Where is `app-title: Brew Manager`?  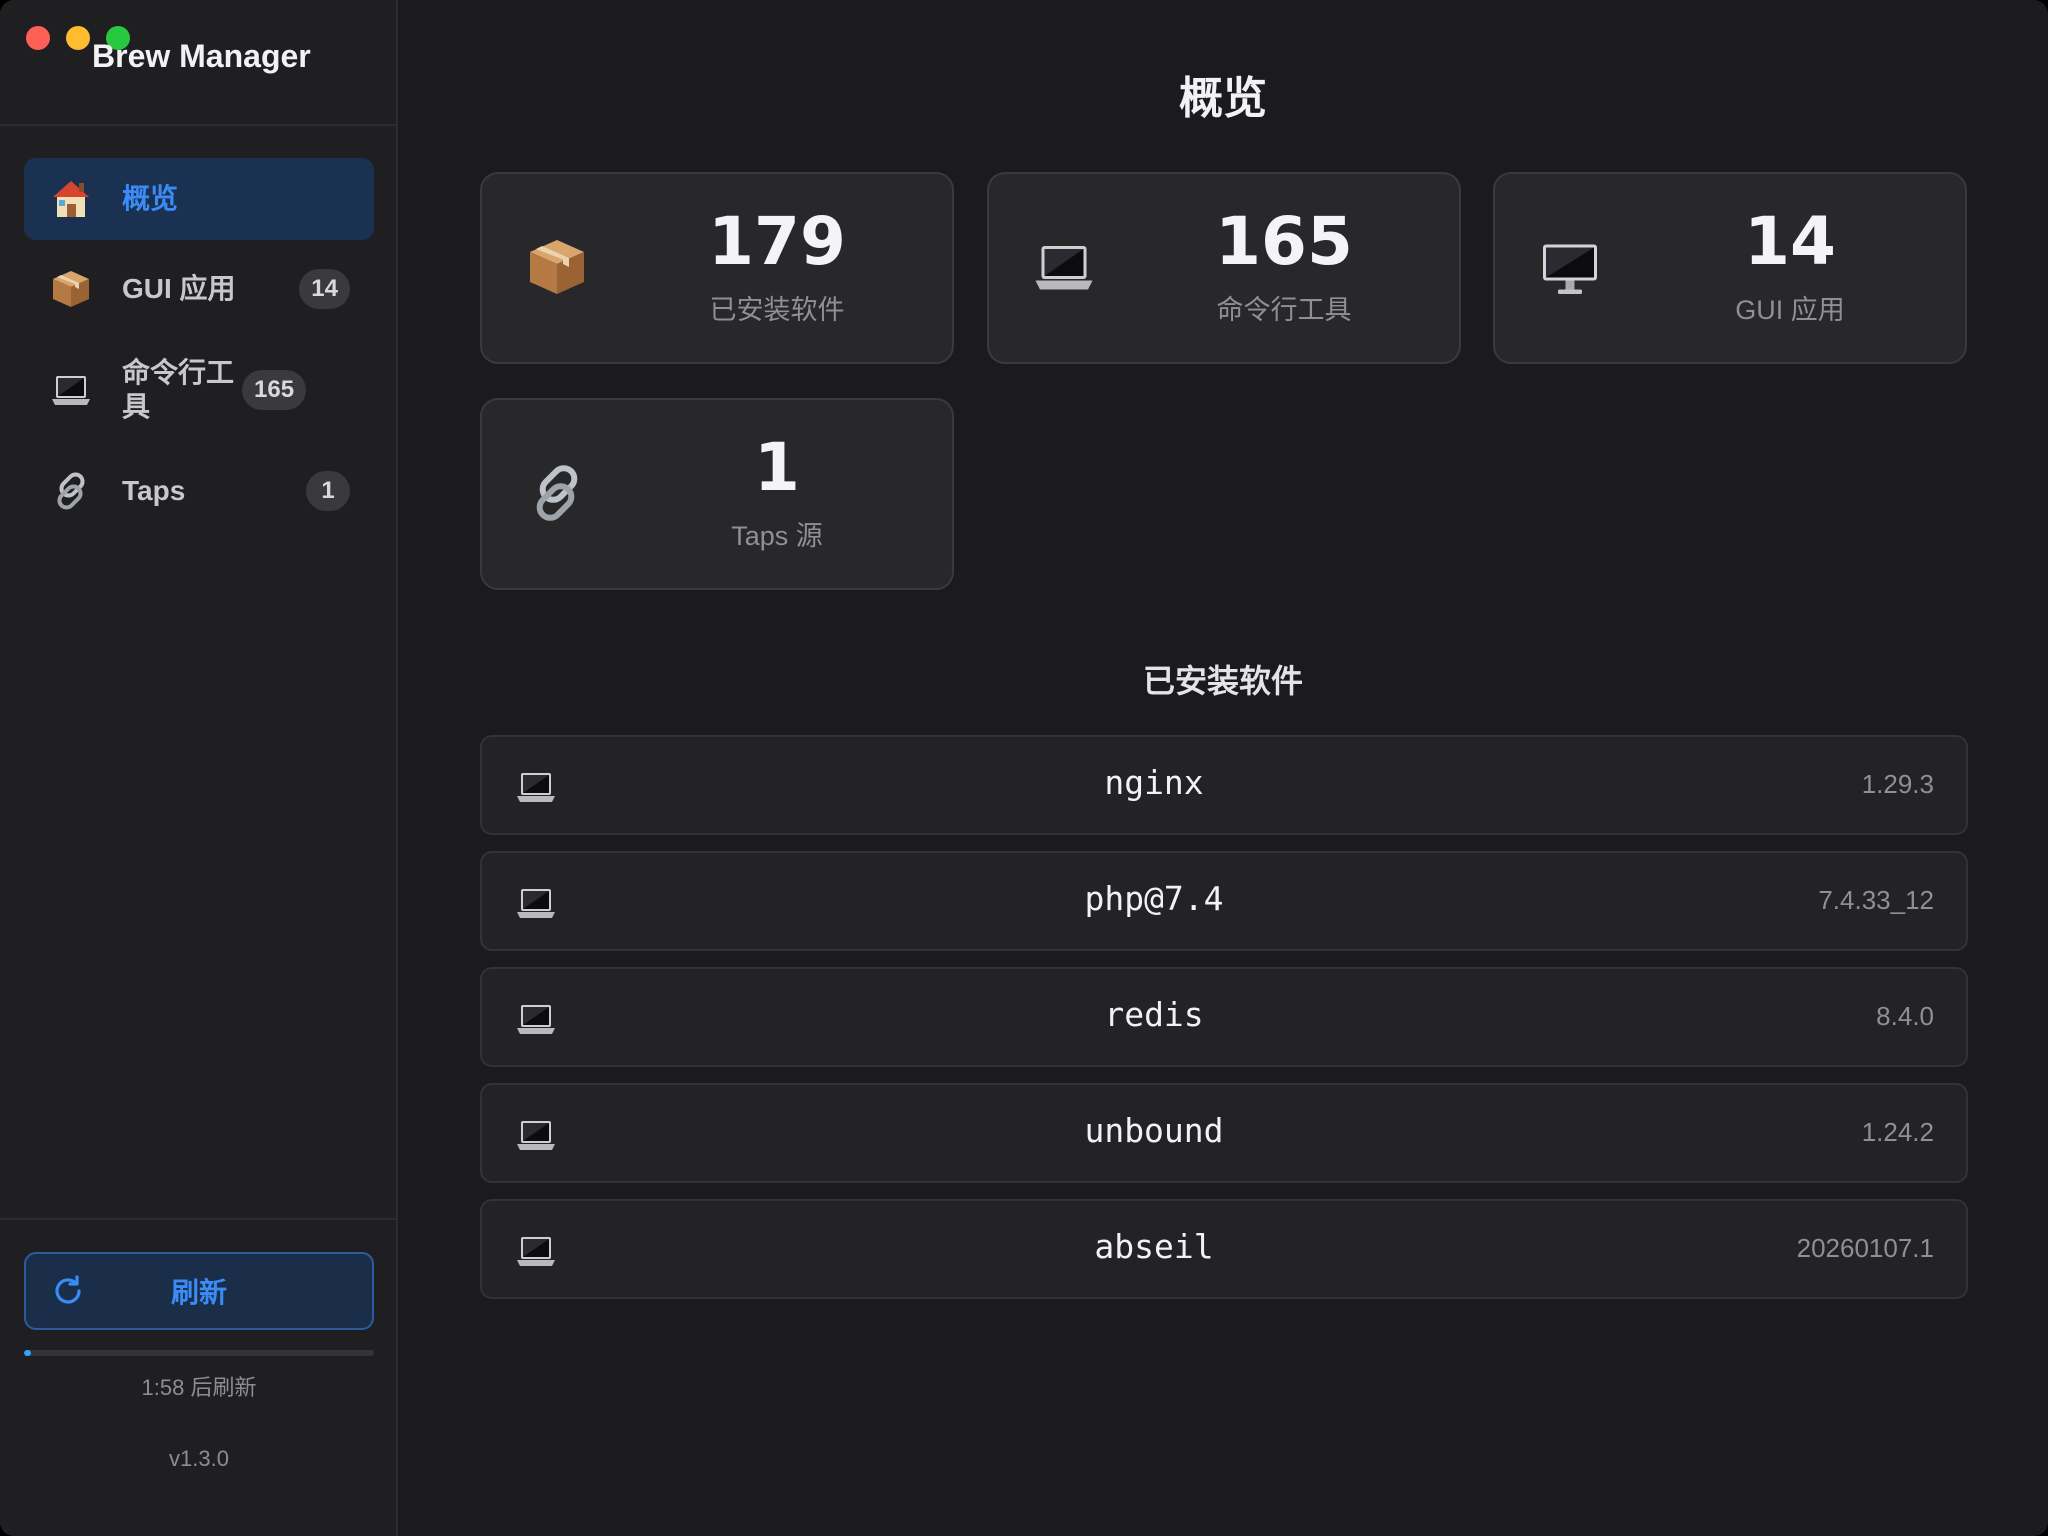 app-title: Brew Manager is located at coordinates (201, 56).